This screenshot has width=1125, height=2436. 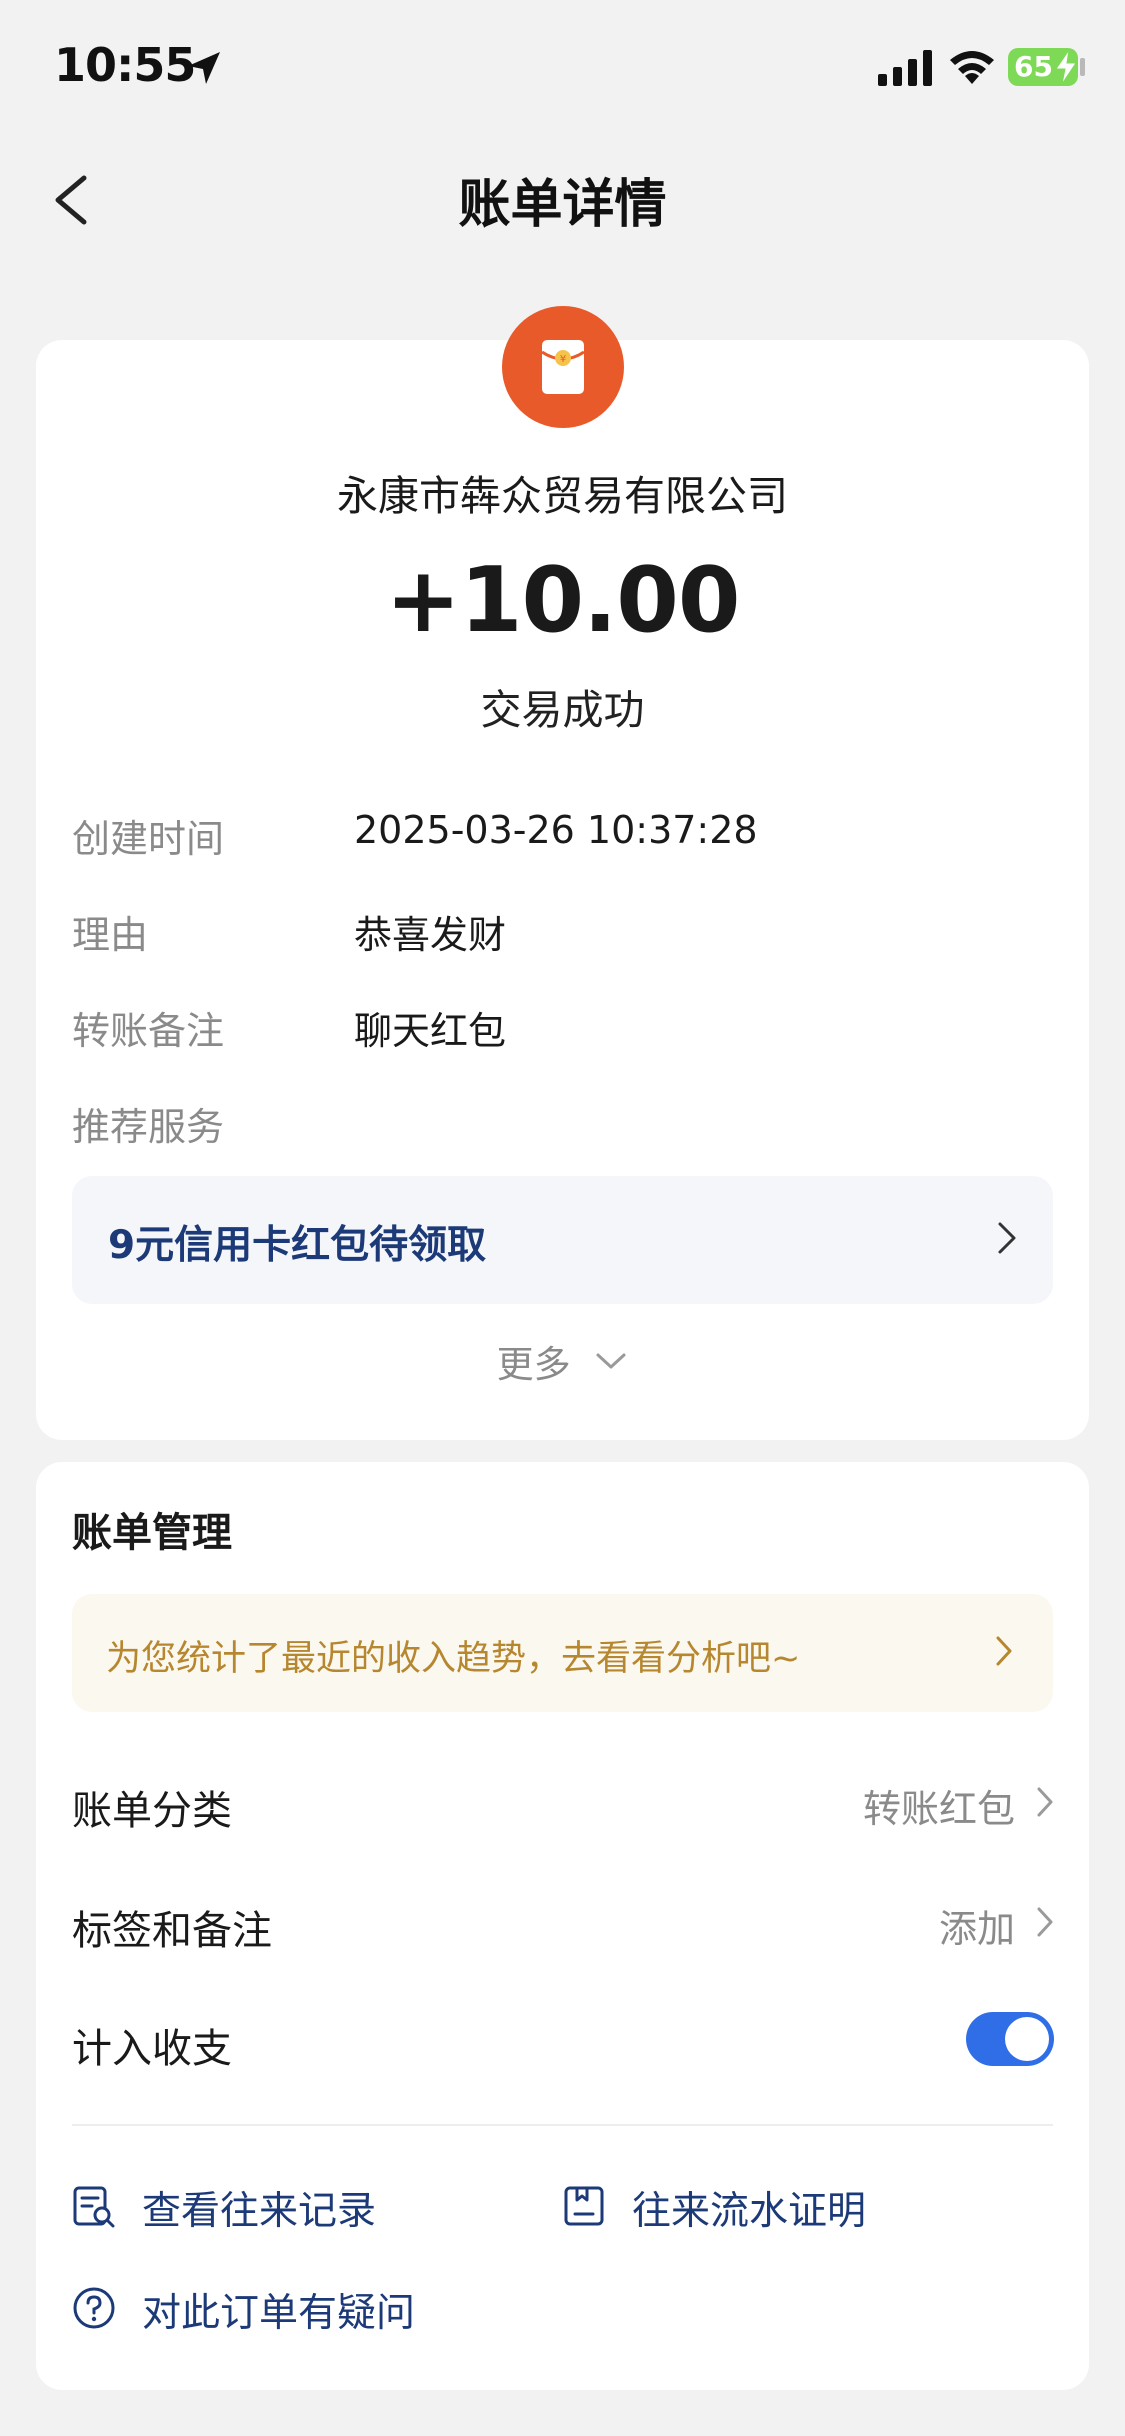 I want to click on created-time-label: 创建时间, so click(x=148, y=839).